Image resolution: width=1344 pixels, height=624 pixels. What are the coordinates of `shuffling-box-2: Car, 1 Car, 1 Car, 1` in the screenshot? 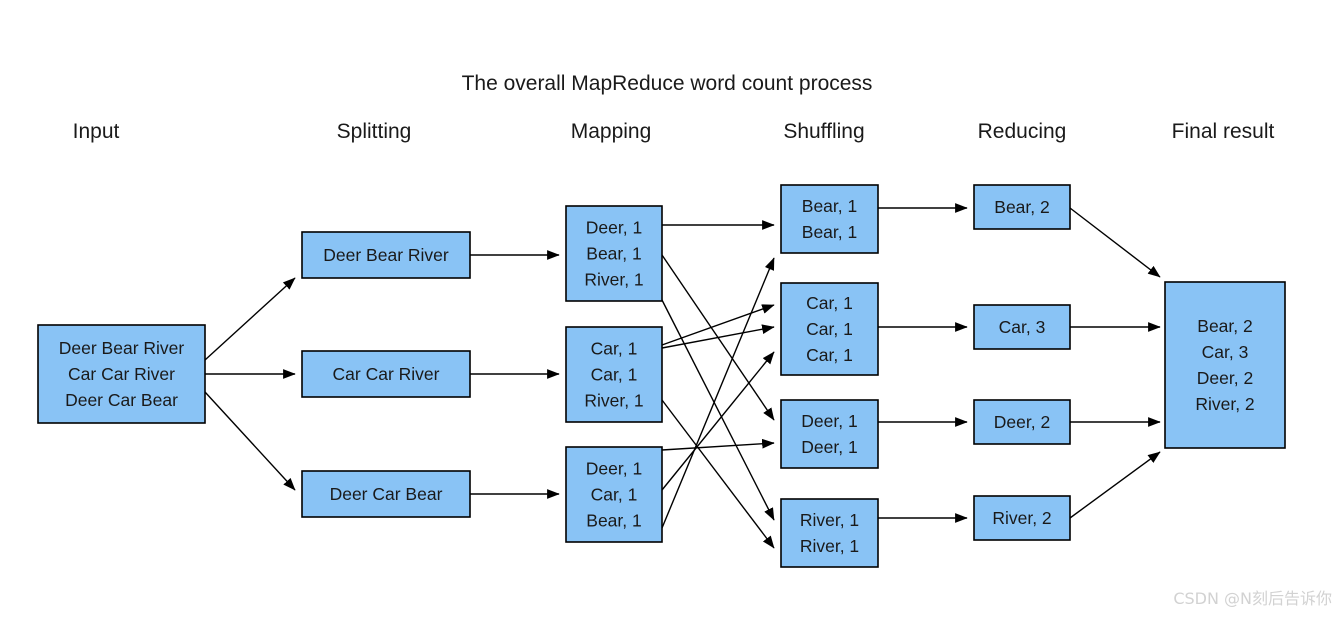 It's located at (829, 329).